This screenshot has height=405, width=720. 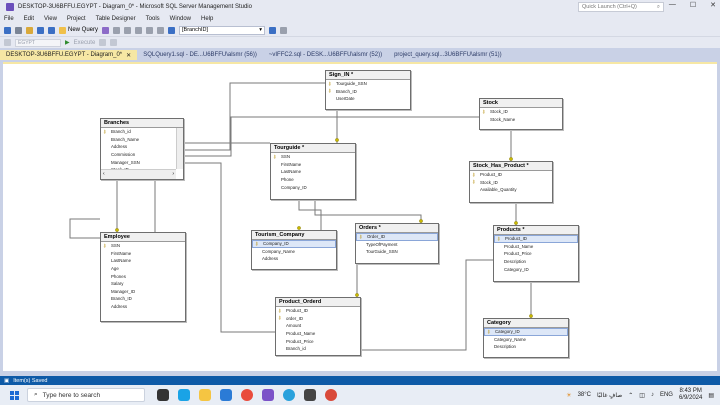 I want to click on back-icon, so click(x=7, y=30).